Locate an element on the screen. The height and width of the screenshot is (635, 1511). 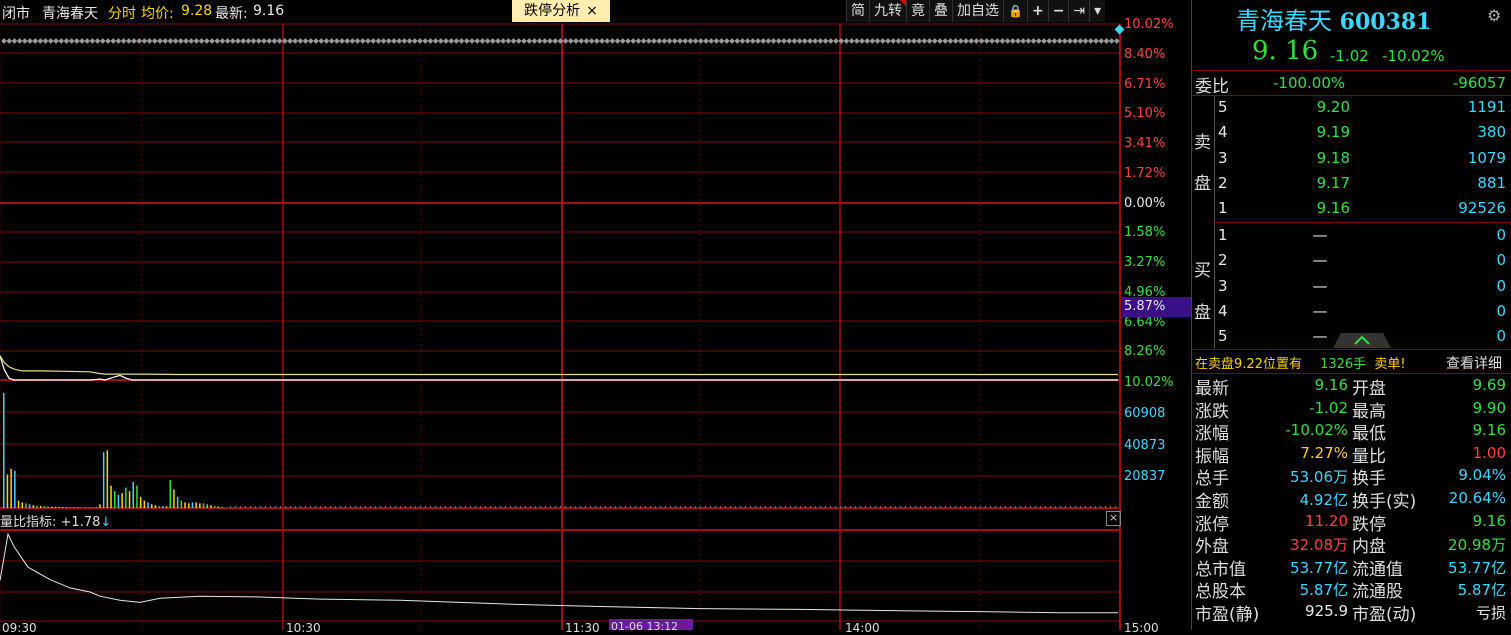
stat-label: 涨幅 is located at coordinates (1212, 434).